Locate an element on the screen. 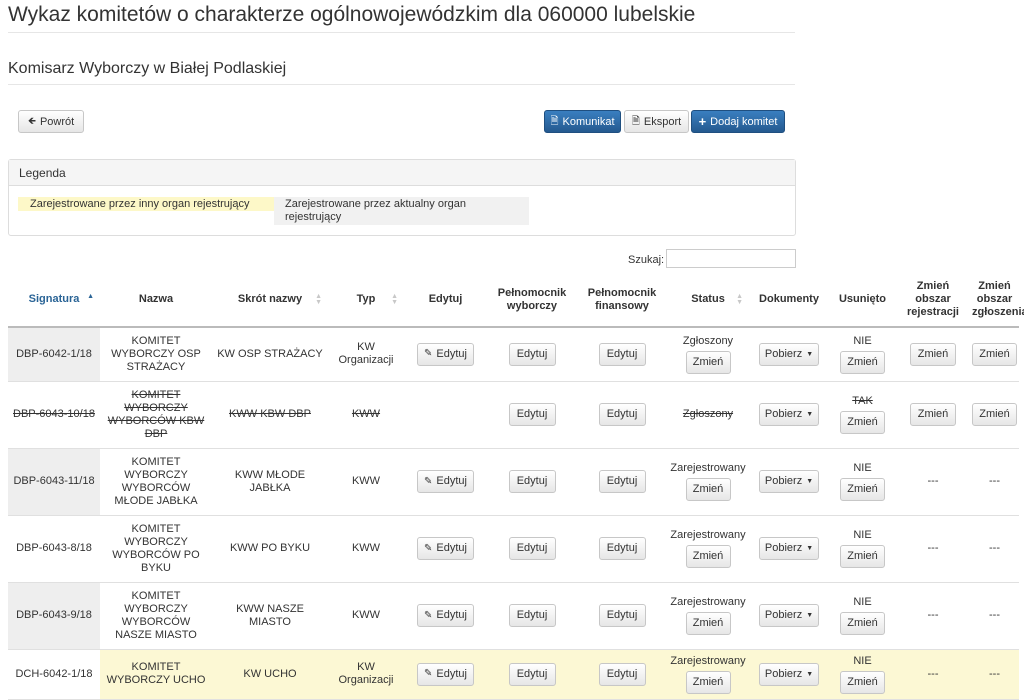 Image resolution: width=1024 pixels, height=700 pixels. col-finance: Pełnomocnik finansowy is located at coordinates (622, 300).